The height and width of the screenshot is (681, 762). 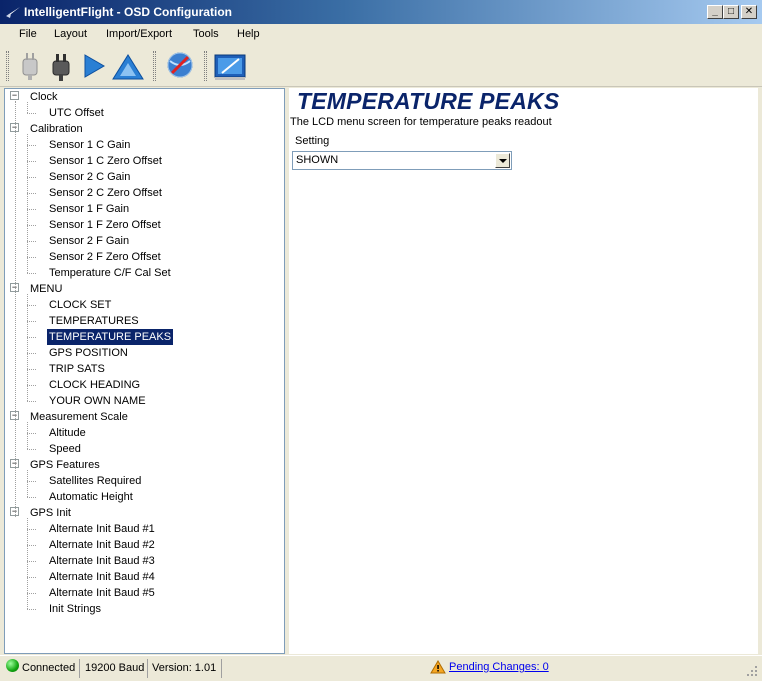 What do you see at coordinates (13, 12) in the screenshot?
I see `app-plane-icon` at bounding box center [13, 12].